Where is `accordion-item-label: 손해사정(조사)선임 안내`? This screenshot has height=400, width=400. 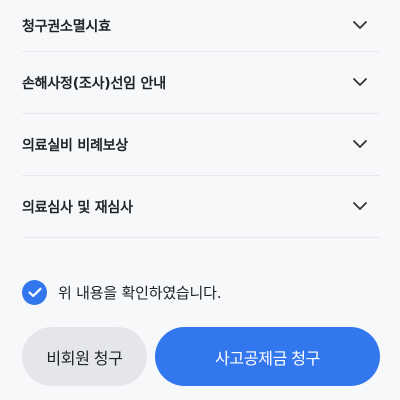 accordion-item-label: 손해사정(조사)선임 안내 is located at coordinates (94, 83).